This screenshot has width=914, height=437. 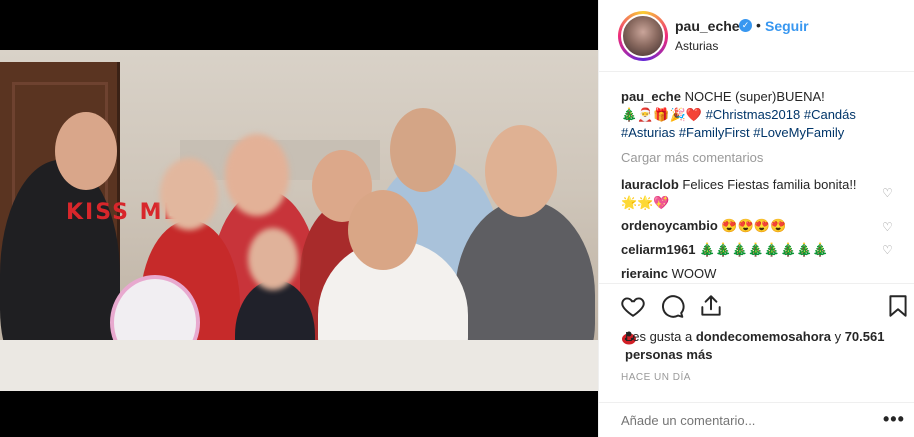 I want to click on comment-bubble-icon, so click(x=672, y=306).